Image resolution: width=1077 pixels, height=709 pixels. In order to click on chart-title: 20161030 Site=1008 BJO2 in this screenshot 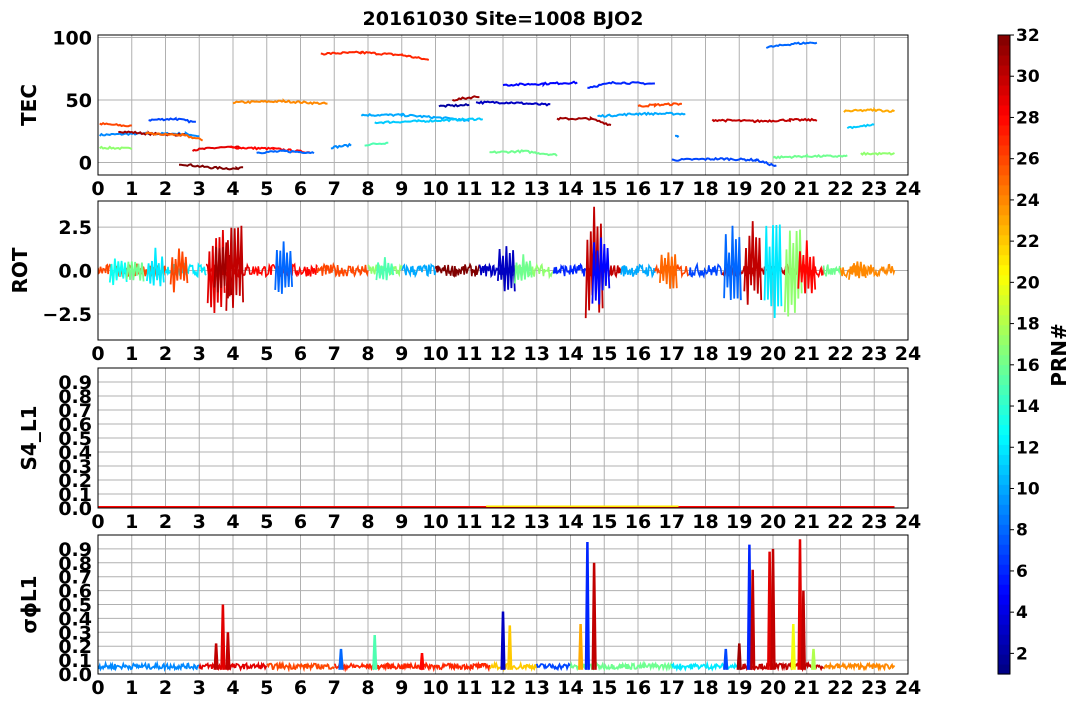, I will do `click(503, 19)`.